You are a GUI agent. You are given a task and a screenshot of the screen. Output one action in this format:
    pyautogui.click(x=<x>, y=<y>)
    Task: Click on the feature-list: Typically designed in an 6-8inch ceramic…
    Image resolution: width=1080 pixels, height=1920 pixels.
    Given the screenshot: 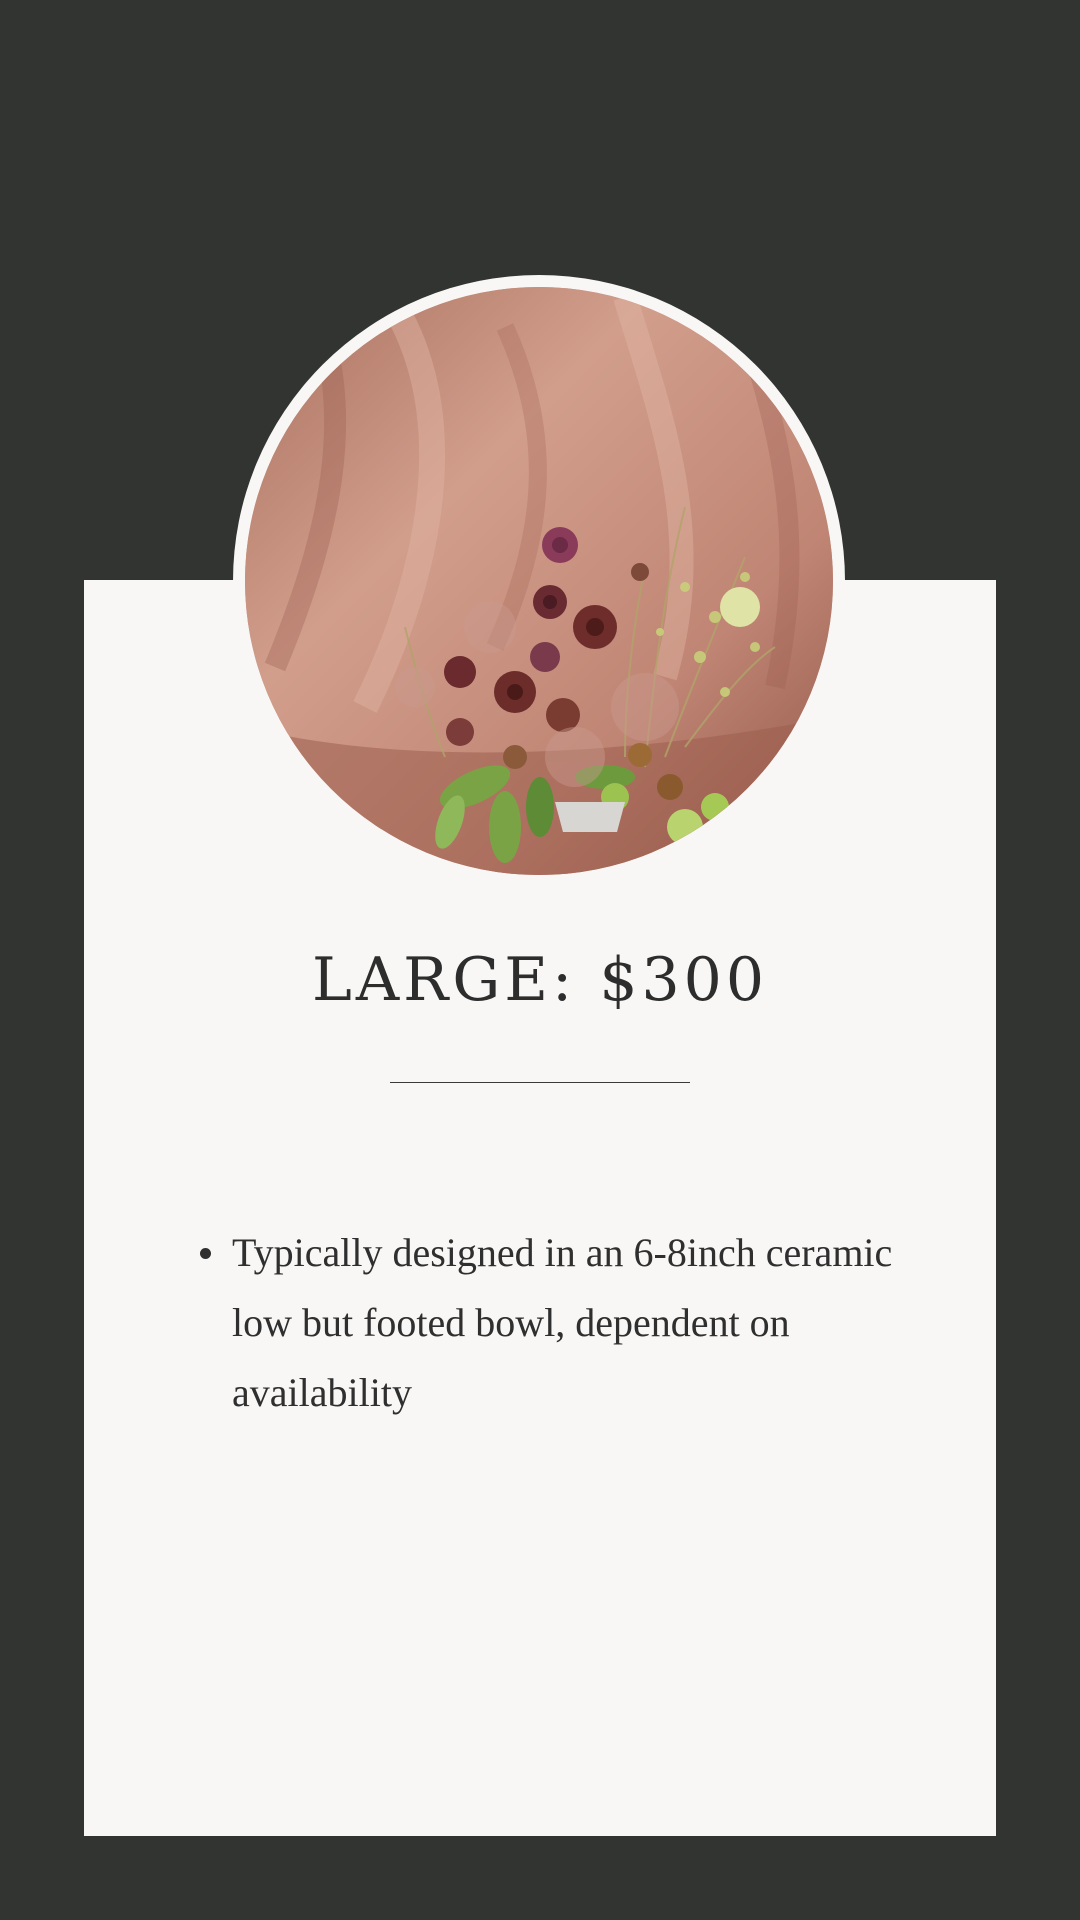 What is the action you would take?
    pyautogui.click(x=566, y=1323)
    